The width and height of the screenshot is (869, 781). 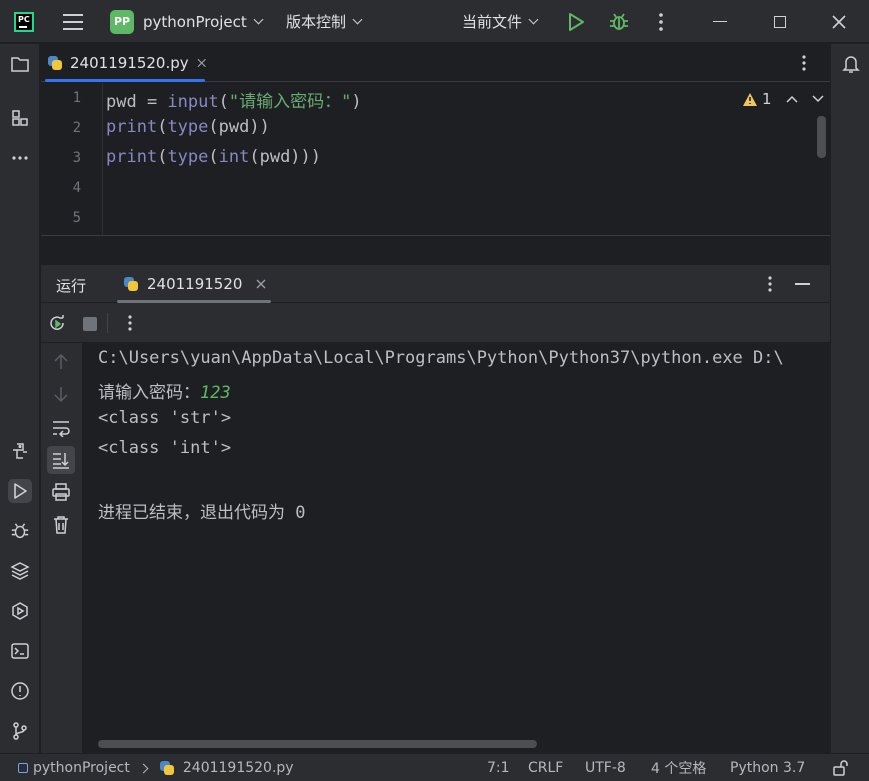 I want to click on breadcrumb-file: 2401191520.py, so click(x=238, y=768).